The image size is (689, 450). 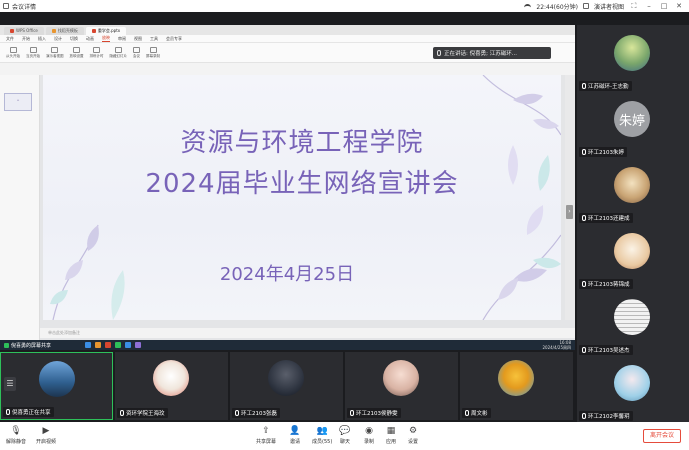 I want to click on avatar: 朱婷, so click(x=632, y=119).